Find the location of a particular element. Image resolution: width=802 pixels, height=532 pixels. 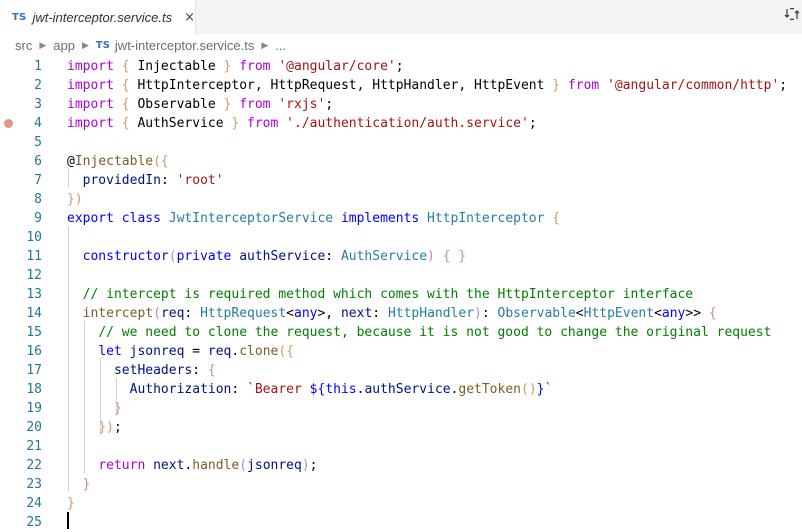

line-number: 15 is located at coordinates (34, 332).